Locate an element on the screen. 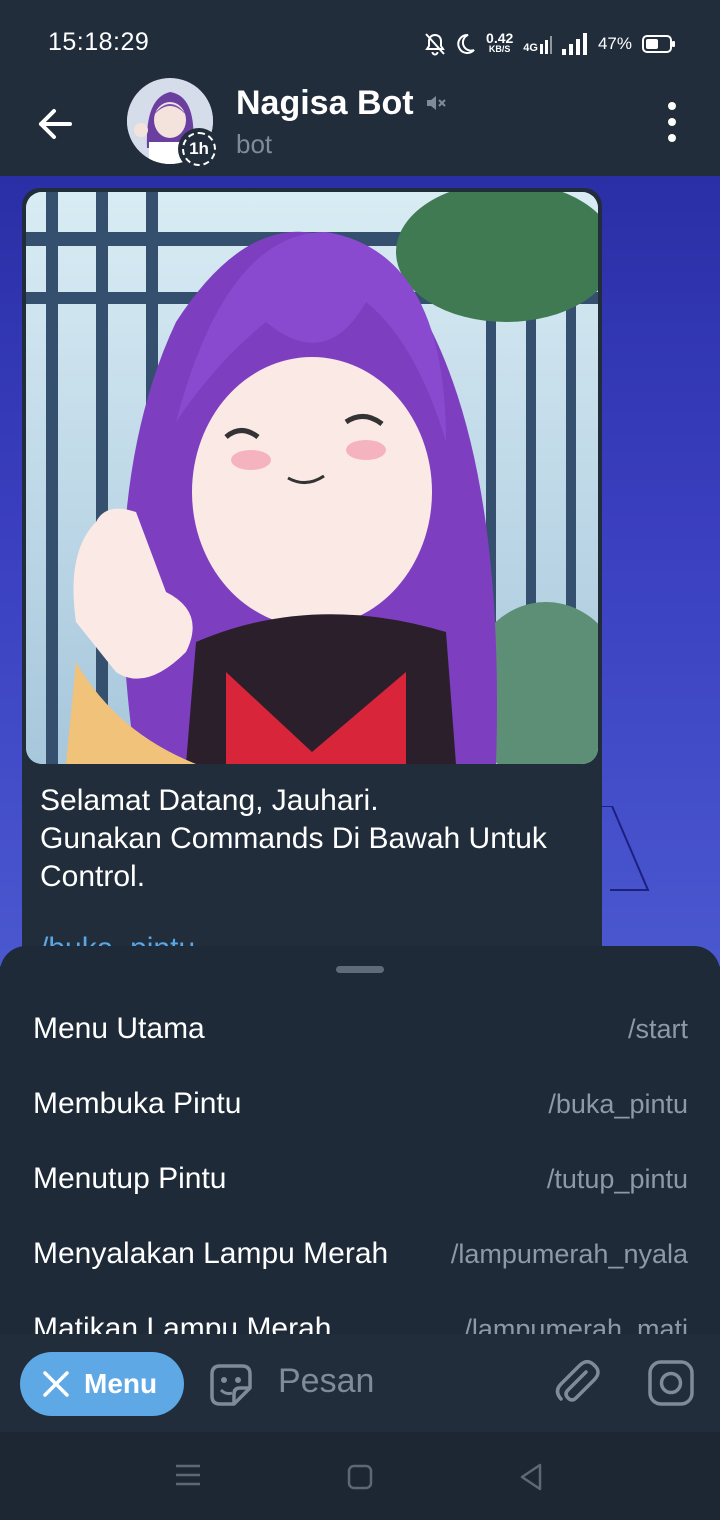 Image resolution: width=720 pixels, height=1520 pixels. story-badge-label: 1h is located at coordinates (199, 148).